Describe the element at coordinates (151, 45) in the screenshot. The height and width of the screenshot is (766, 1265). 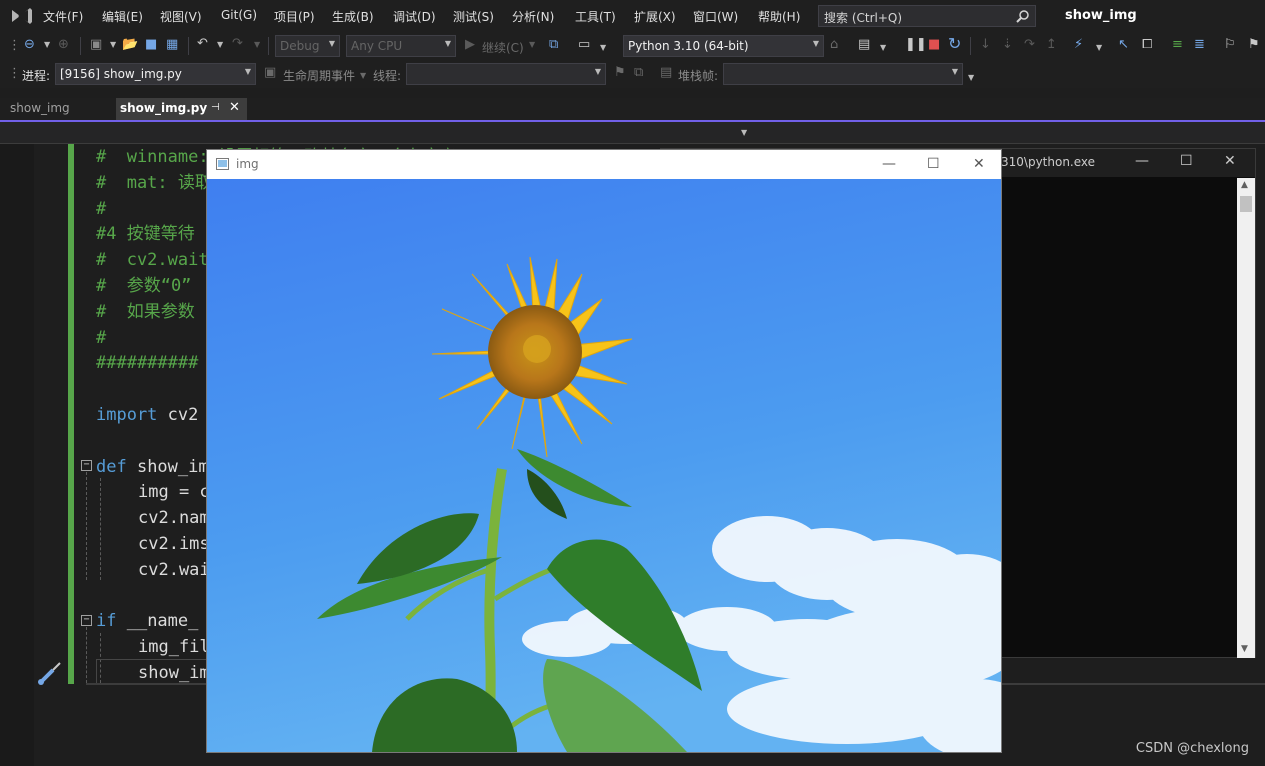
I see `save-icon: ■` at that location.